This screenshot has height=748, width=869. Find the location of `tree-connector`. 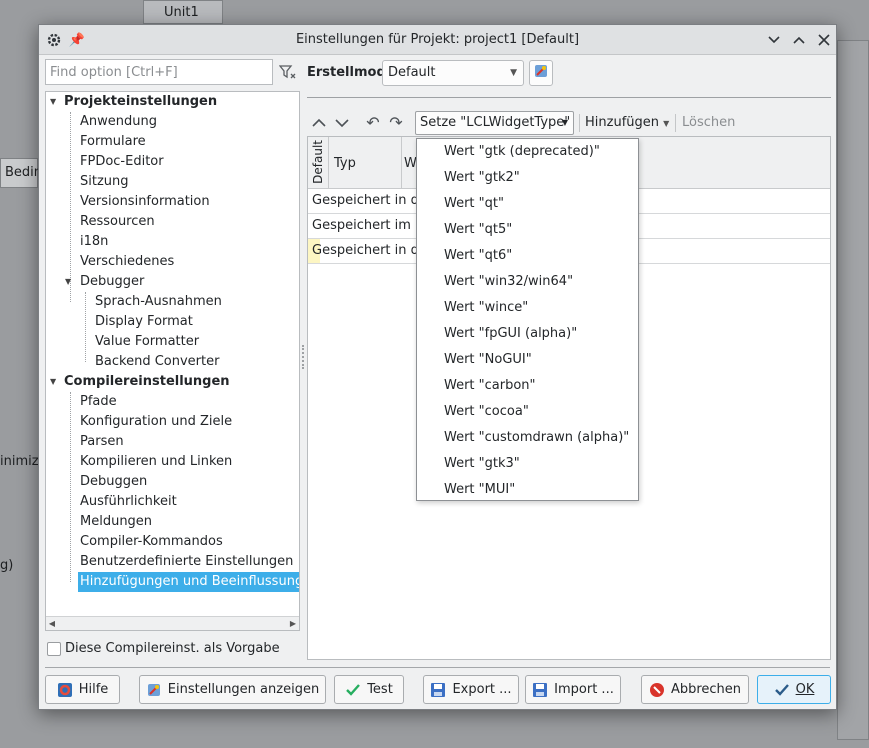

tree-connector is located at coordinates (85, 327).